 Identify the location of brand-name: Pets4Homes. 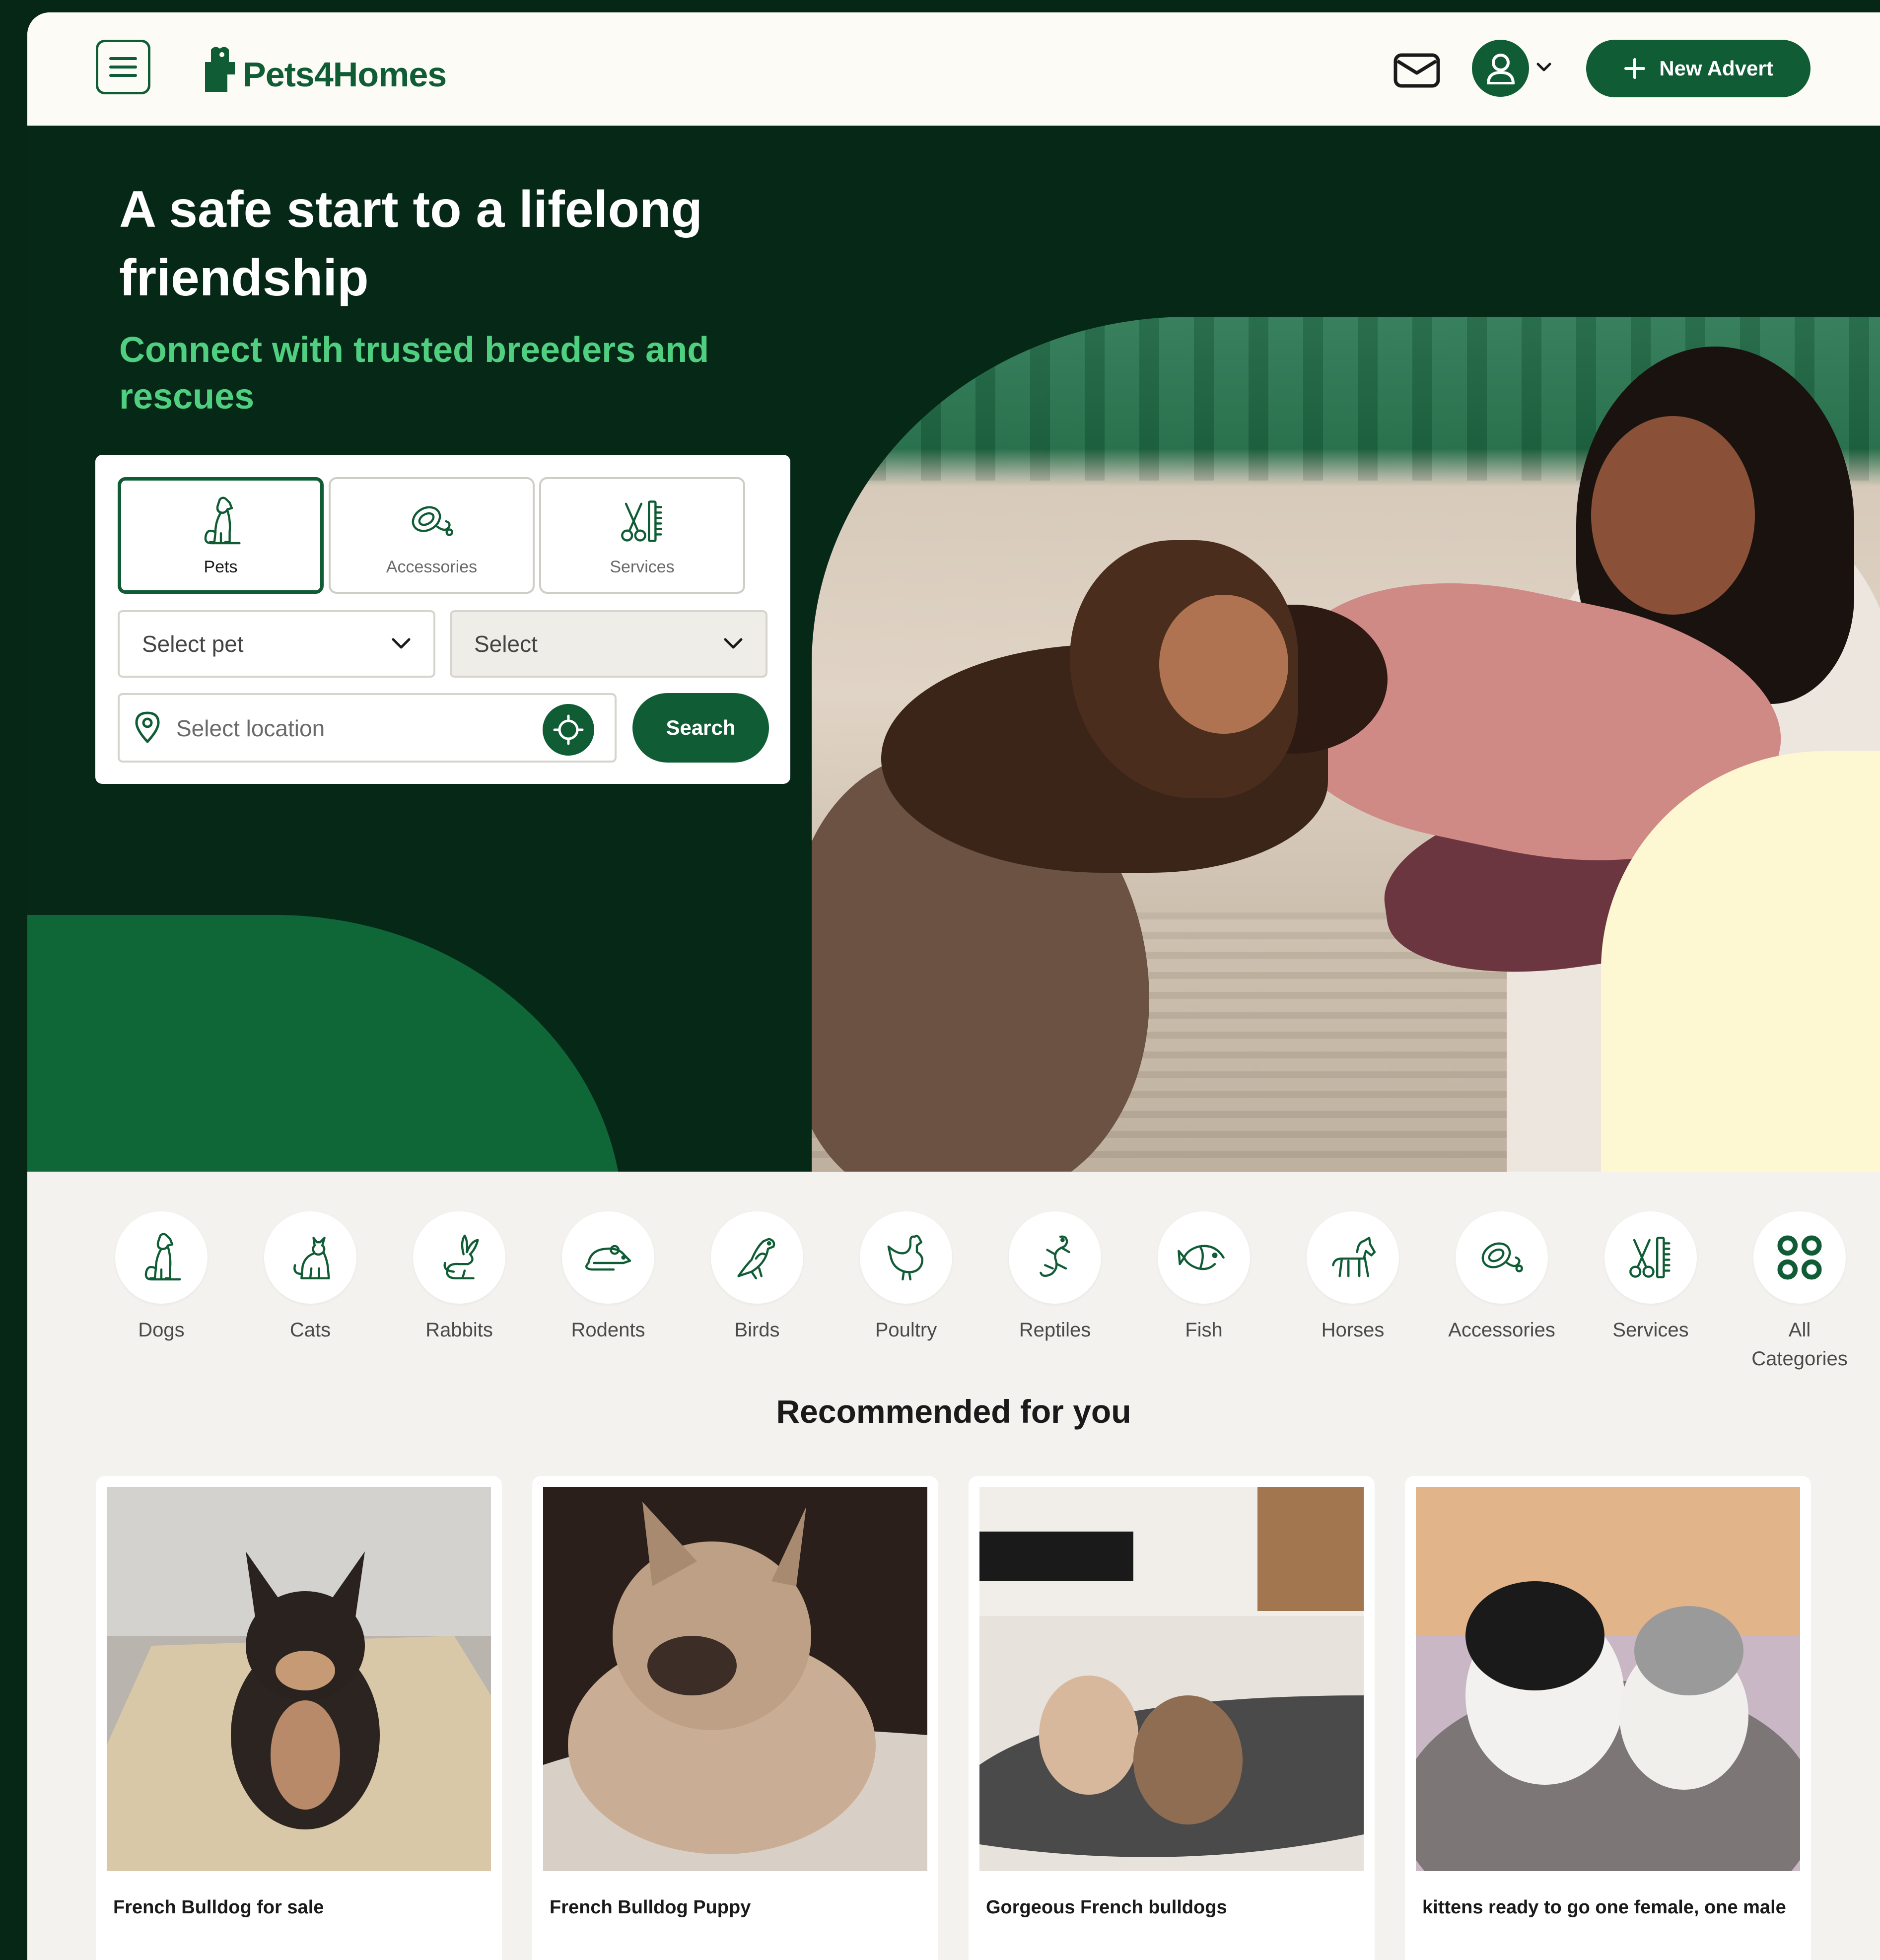
(345, 74).